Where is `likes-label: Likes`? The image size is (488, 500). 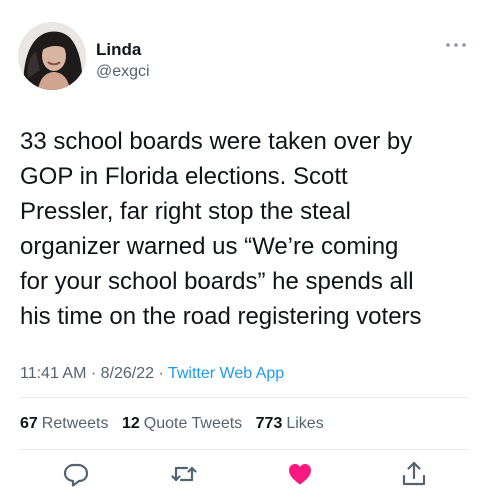 likes-label: Likes is located at coordinates (305, 423).